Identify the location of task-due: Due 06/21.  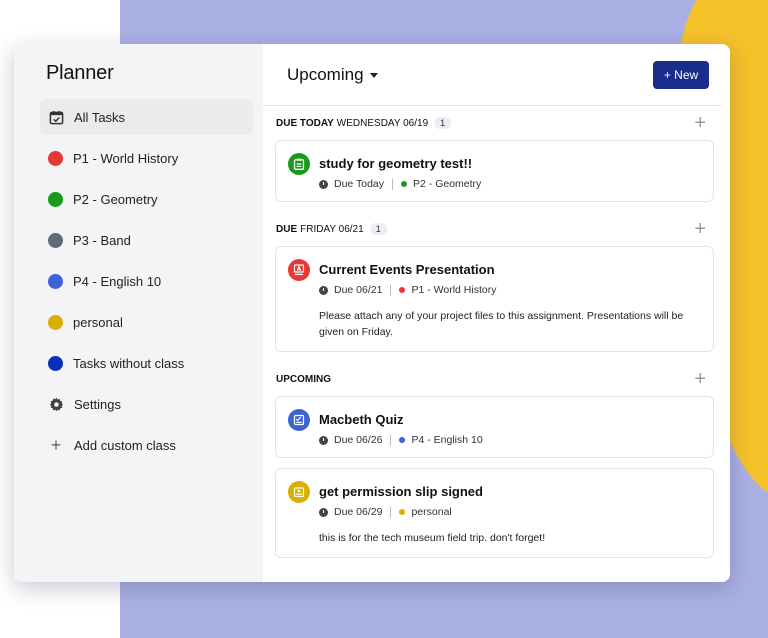
(358, 290).